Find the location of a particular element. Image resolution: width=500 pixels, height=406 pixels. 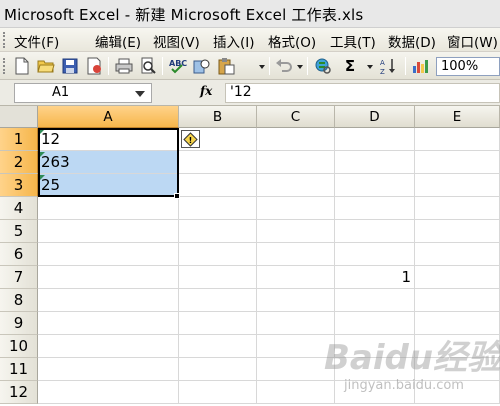

menu-data: 数据(D) is located at coordinates (412, 41).